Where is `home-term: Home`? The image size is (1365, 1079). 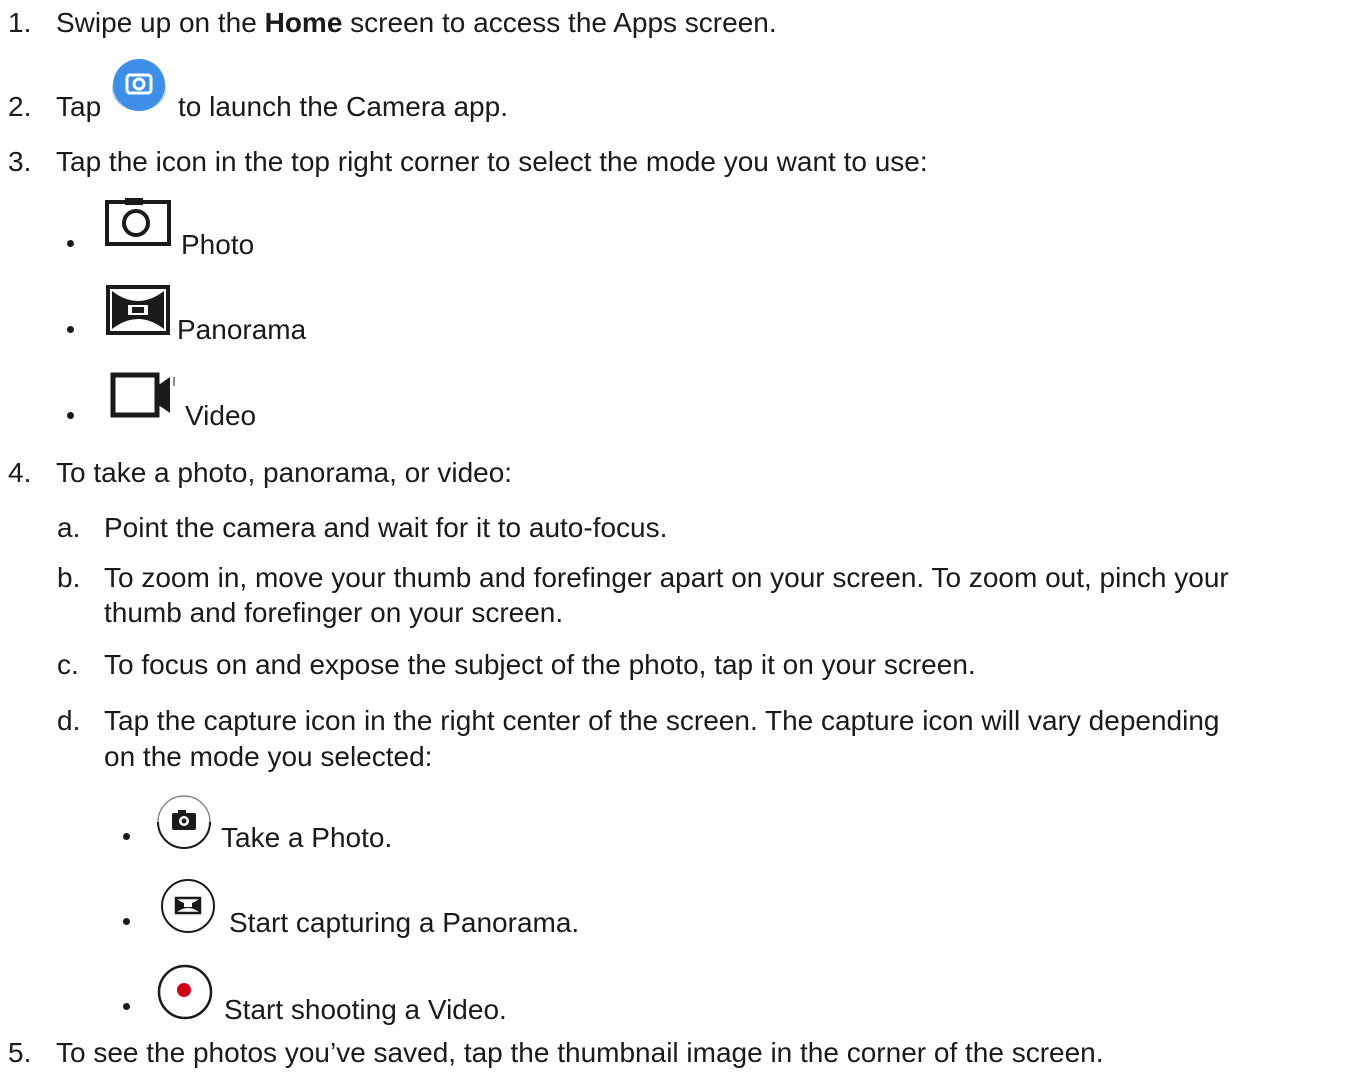 home-term: Home is located at coordinates (303, 22).